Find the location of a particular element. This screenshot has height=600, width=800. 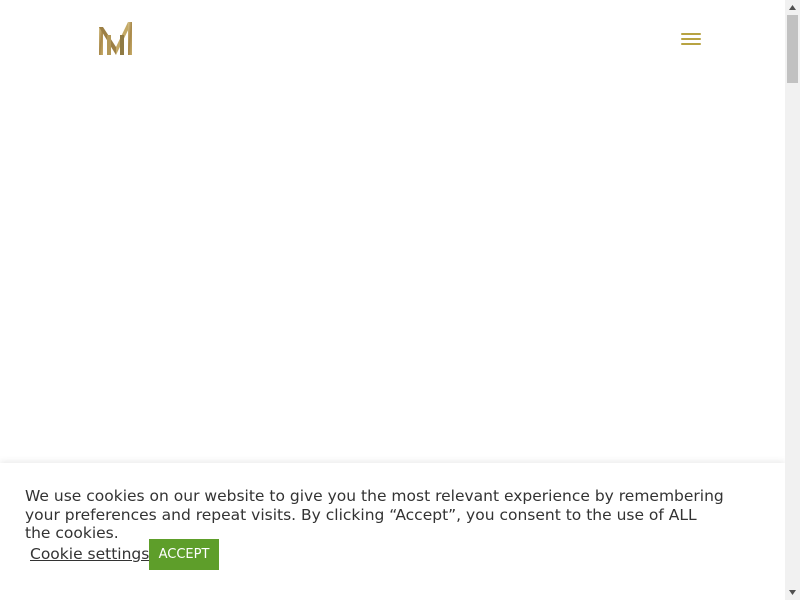

monogram-m-logo-icon is located at coordinates (115, 38).